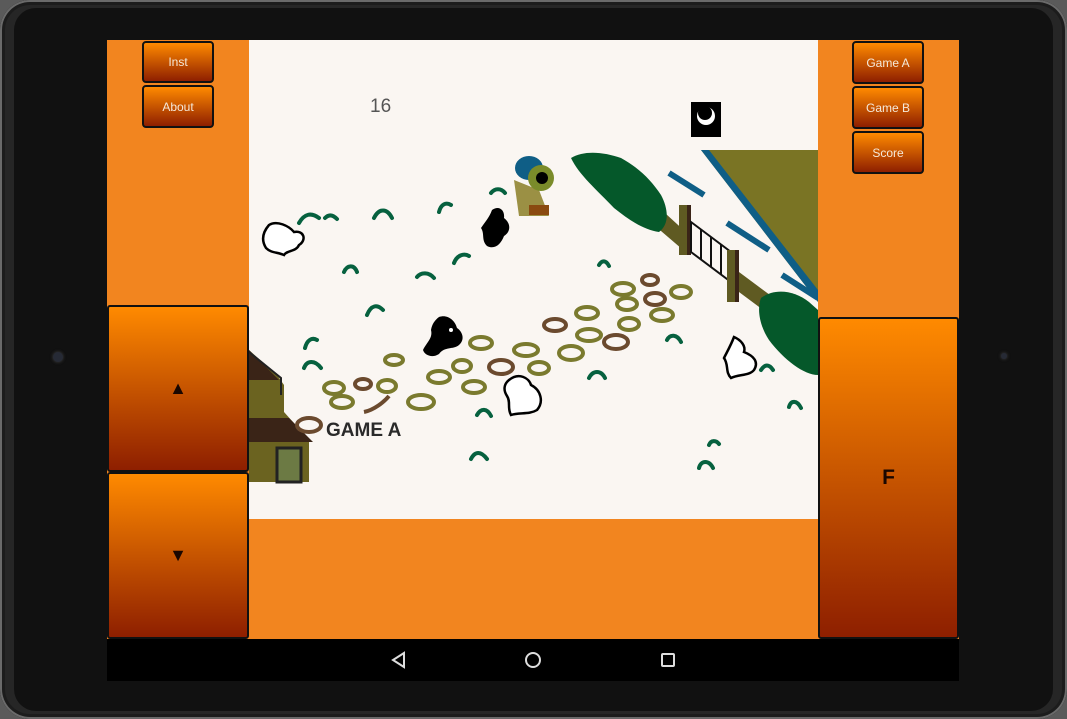 Image resolution: width=1067 pixels, height=719 pixels. Describe the element at coordinates (494, 353) in the screenshot. I see `stepping-rings` at that location.